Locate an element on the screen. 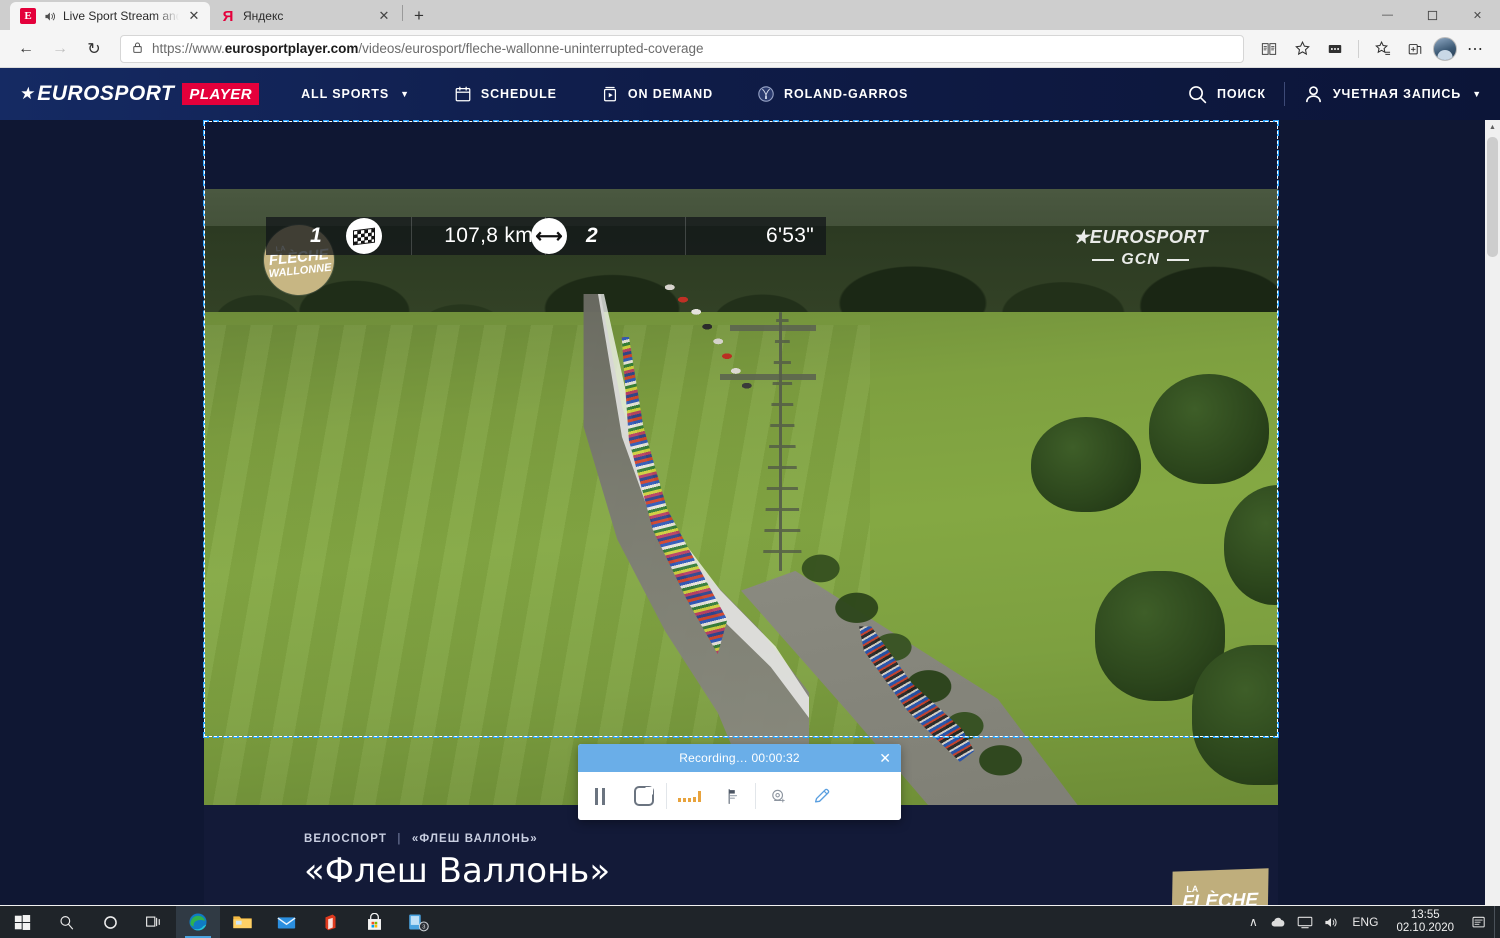 This screenshot has width=1500, height=938. badge-fleche: FLÈCHE is located at coordinates (1220, 897).